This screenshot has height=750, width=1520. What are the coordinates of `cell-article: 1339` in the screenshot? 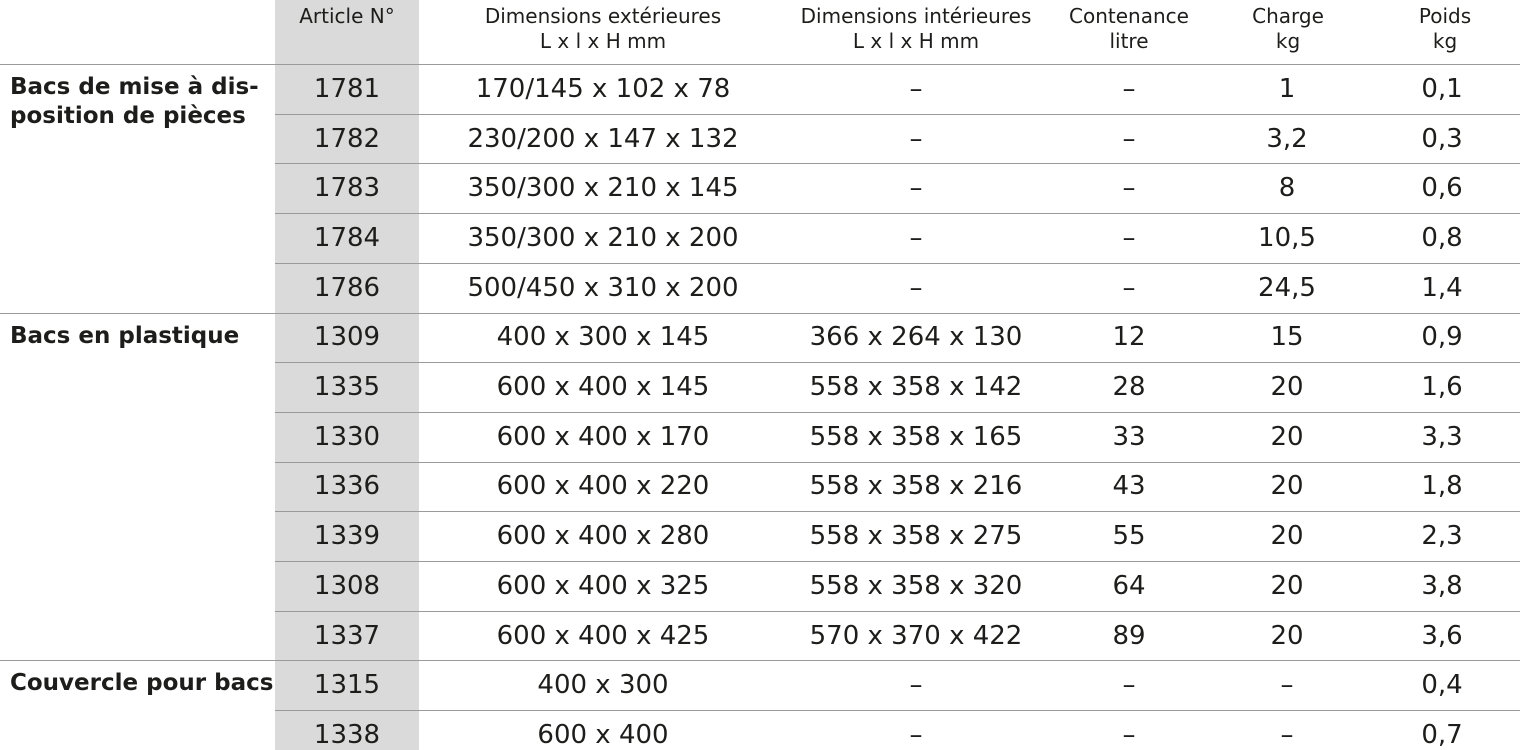 It's located at (347, 536).